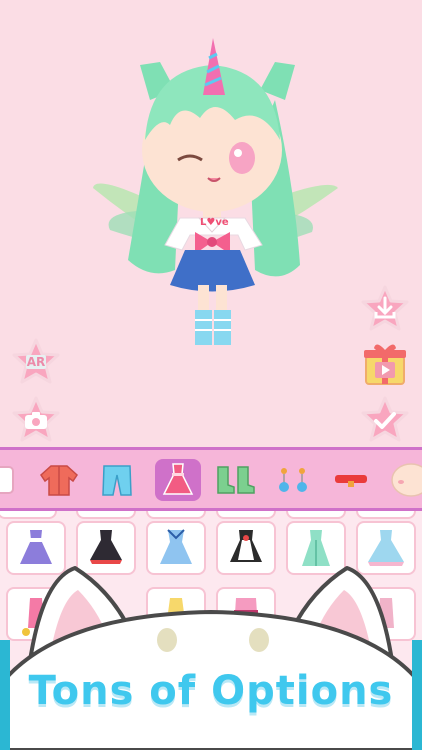  I want to click on promo-banner-title: Tons of Options, so click(211, 691).